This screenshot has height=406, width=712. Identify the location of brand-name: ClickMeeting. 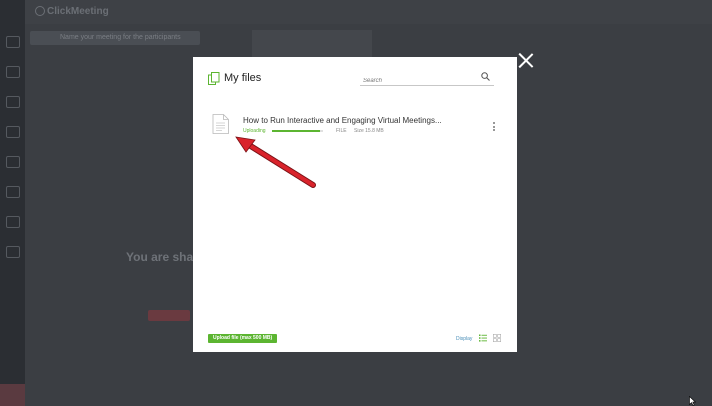
(78, 11).